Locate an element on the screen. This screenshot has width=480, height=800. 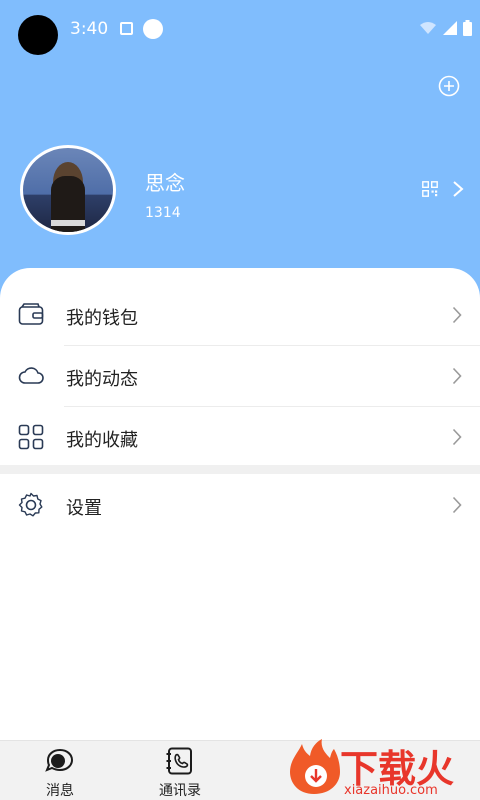
watermark-url: xiazaihuo.com is located at coordinates (391, 790).